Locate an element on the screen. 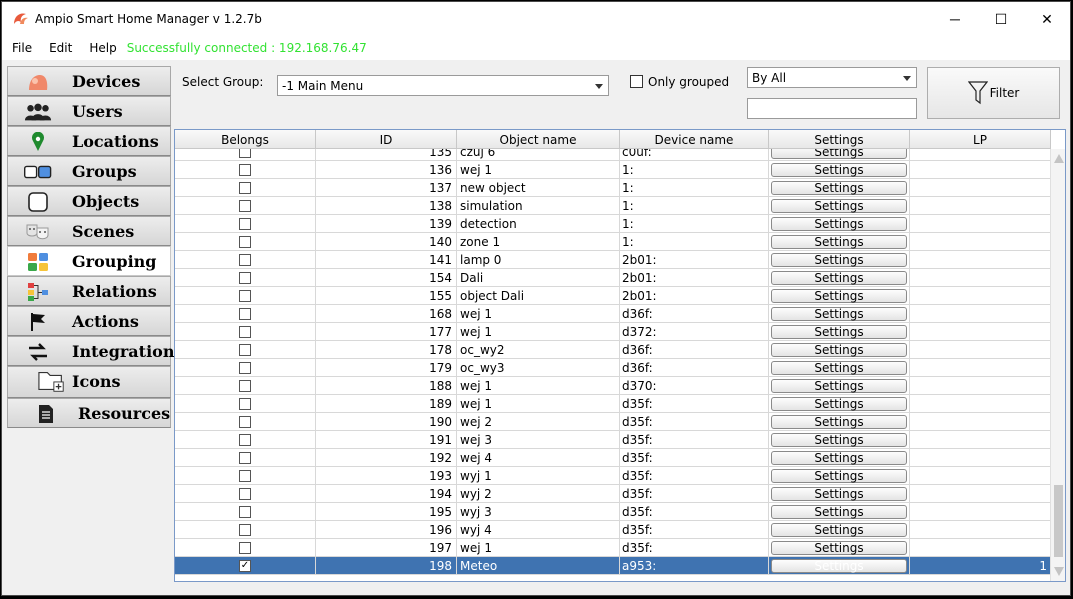  menu-help: Help is located at coordinates (101, 48).